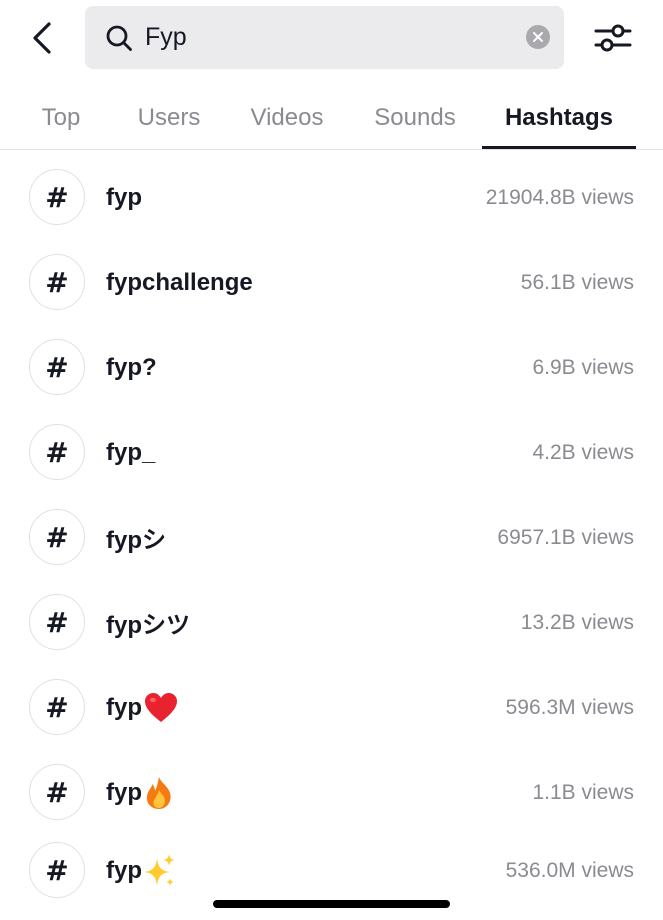 This screenshot has height=920, width=663. What do you see at coordinates (577, 282) in the screenshot?
I see `hashtag-views: 56.1B views` at bounding box center [577, 282].